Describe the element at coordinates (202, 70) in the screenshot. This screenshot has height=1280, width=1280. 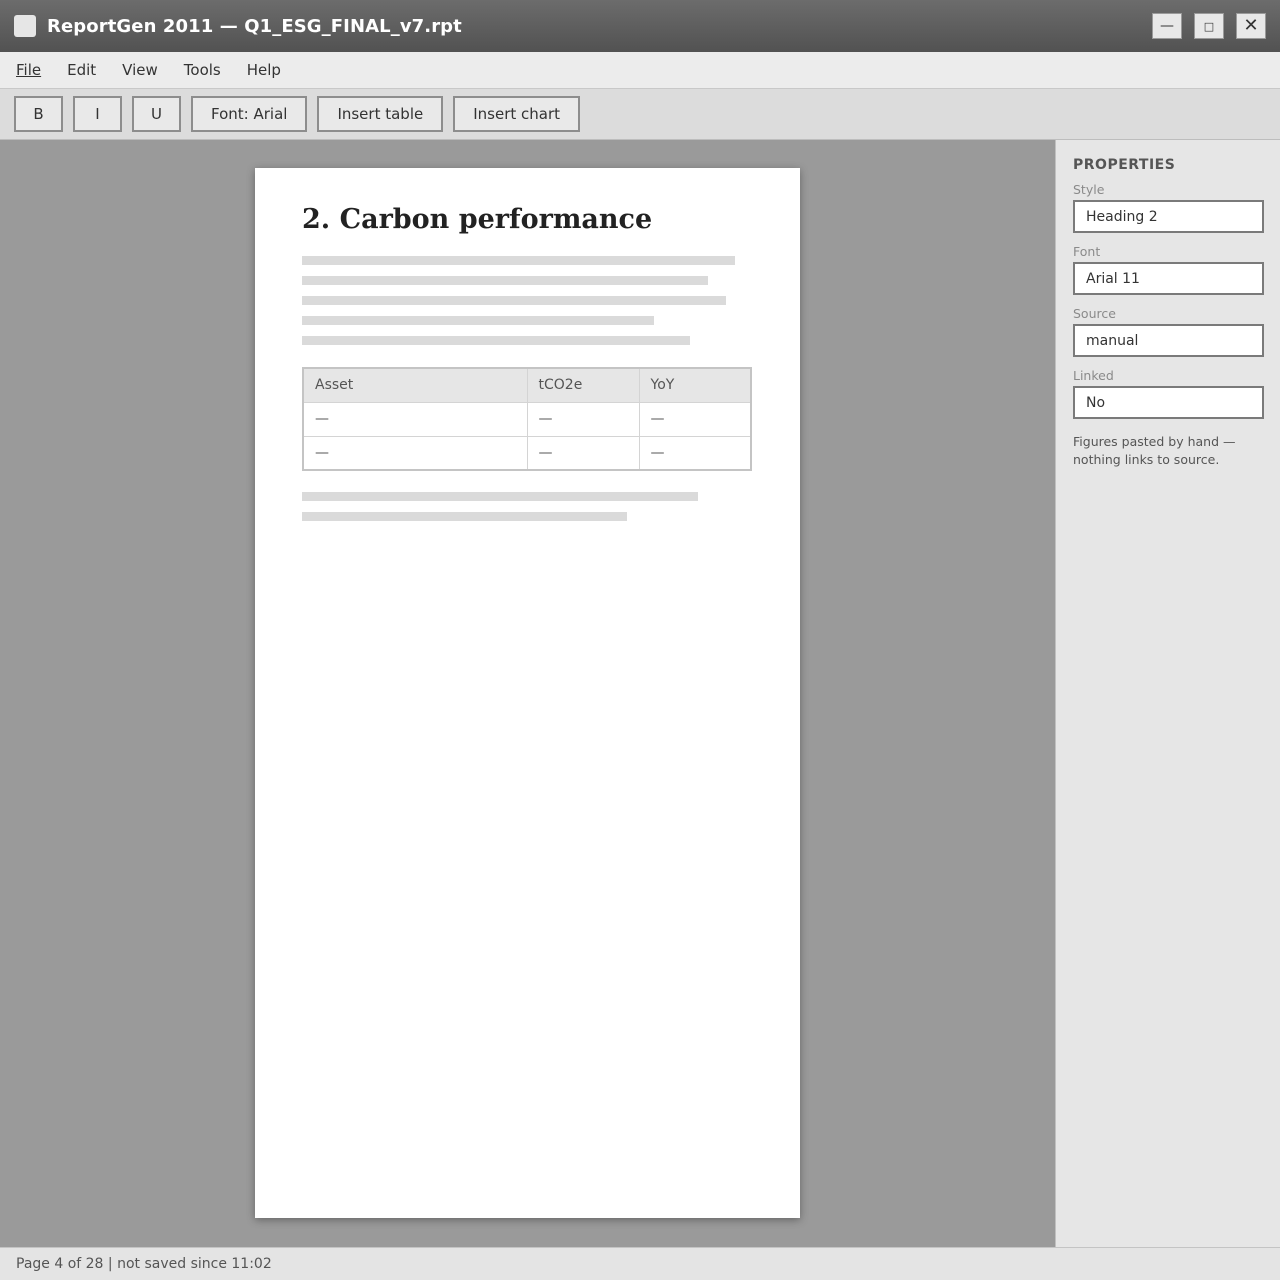
I see `menu-tools: Tools` at that location.